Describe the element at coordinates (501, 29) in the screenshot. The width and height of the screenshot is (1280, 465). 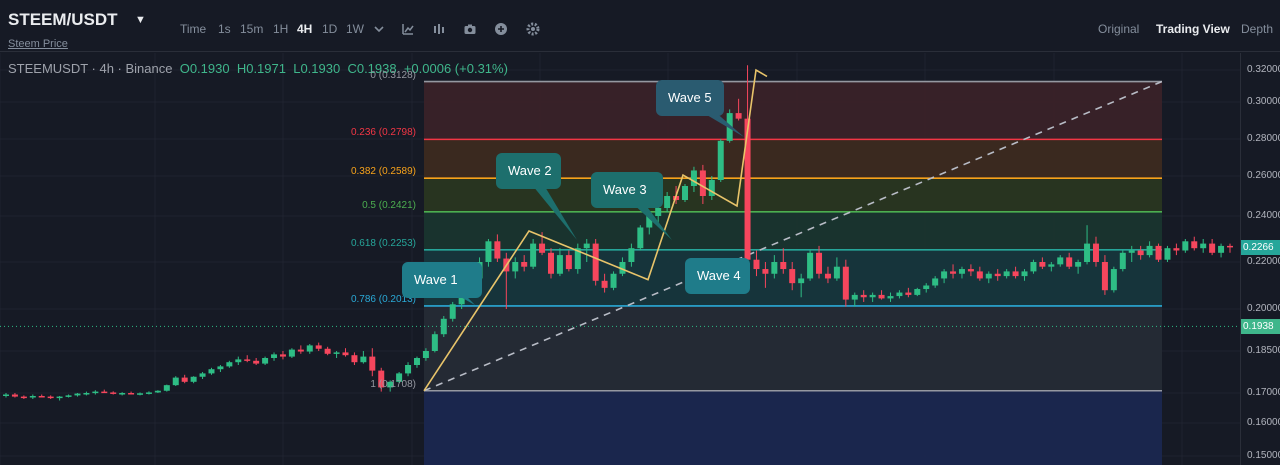
I see `plus-circle-icon` at that location.